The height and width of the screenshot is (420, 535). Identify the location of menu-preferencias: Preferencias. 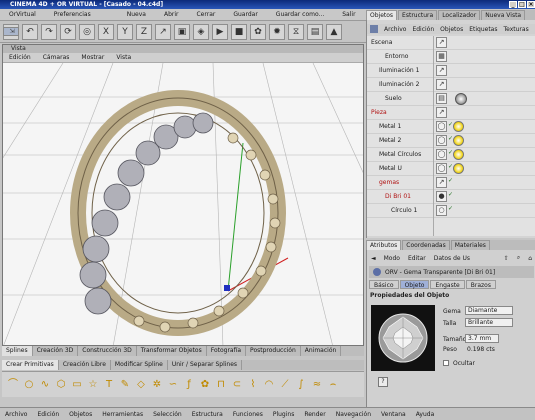
(72, 15).